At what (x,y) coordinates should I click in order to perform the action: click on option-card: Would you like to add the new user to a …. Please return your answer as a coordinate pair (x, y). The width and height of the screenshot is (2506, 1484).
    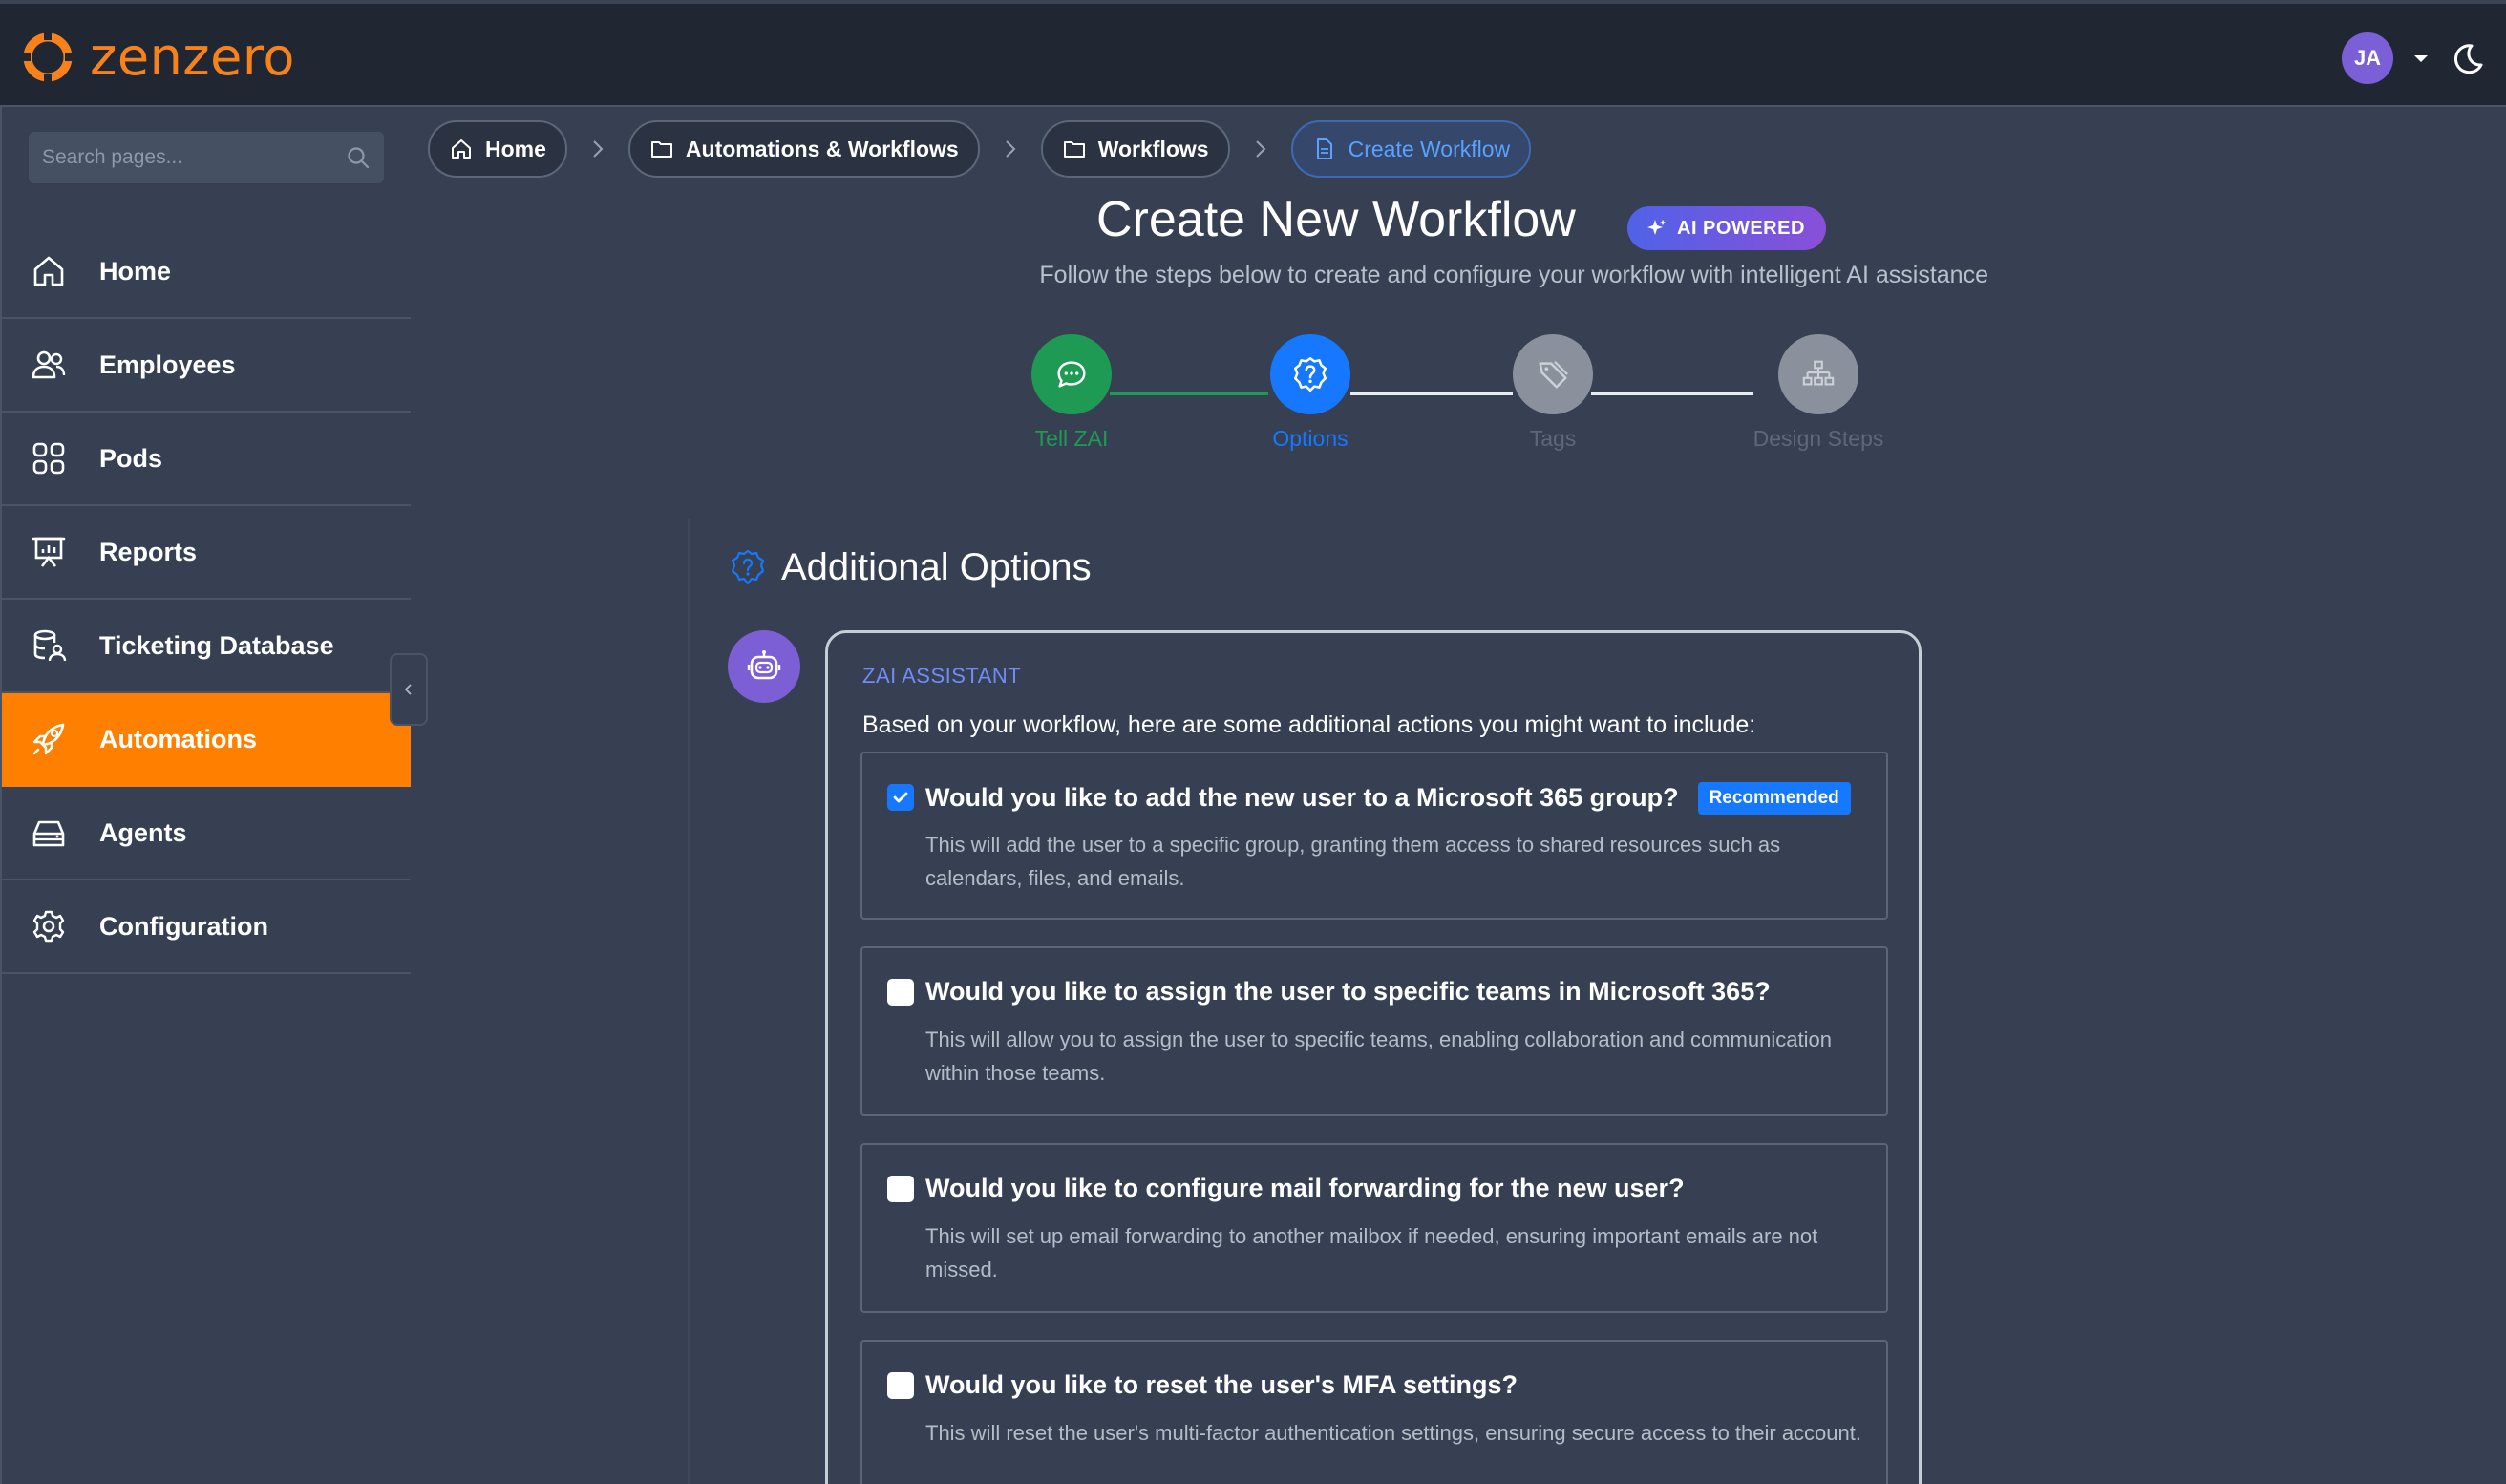
    Looking at the image, I should click on (1374, 836).